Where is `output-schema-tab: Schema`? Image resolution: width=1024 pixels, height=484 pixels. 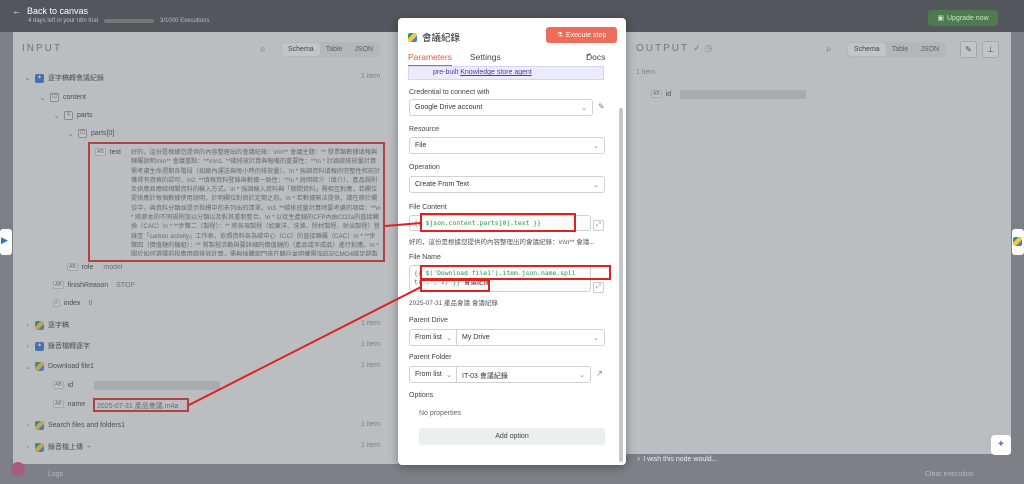
output-schema-tab: Schema is located at coordinates (867, 49).